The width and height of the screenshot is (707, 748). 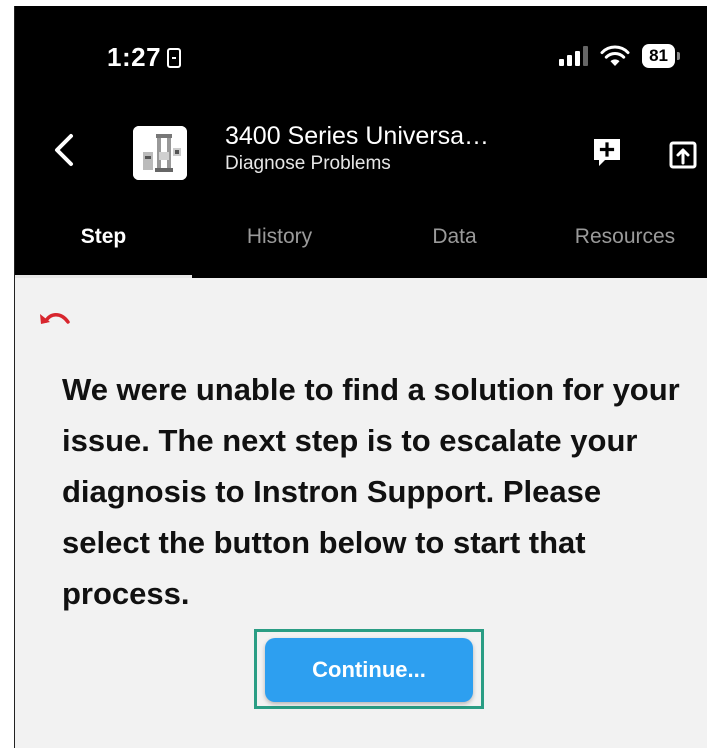 What do you see at coordinates (607, 152) in the screenshot?
I see `add-note-icon` at bounding box center [607, 152].